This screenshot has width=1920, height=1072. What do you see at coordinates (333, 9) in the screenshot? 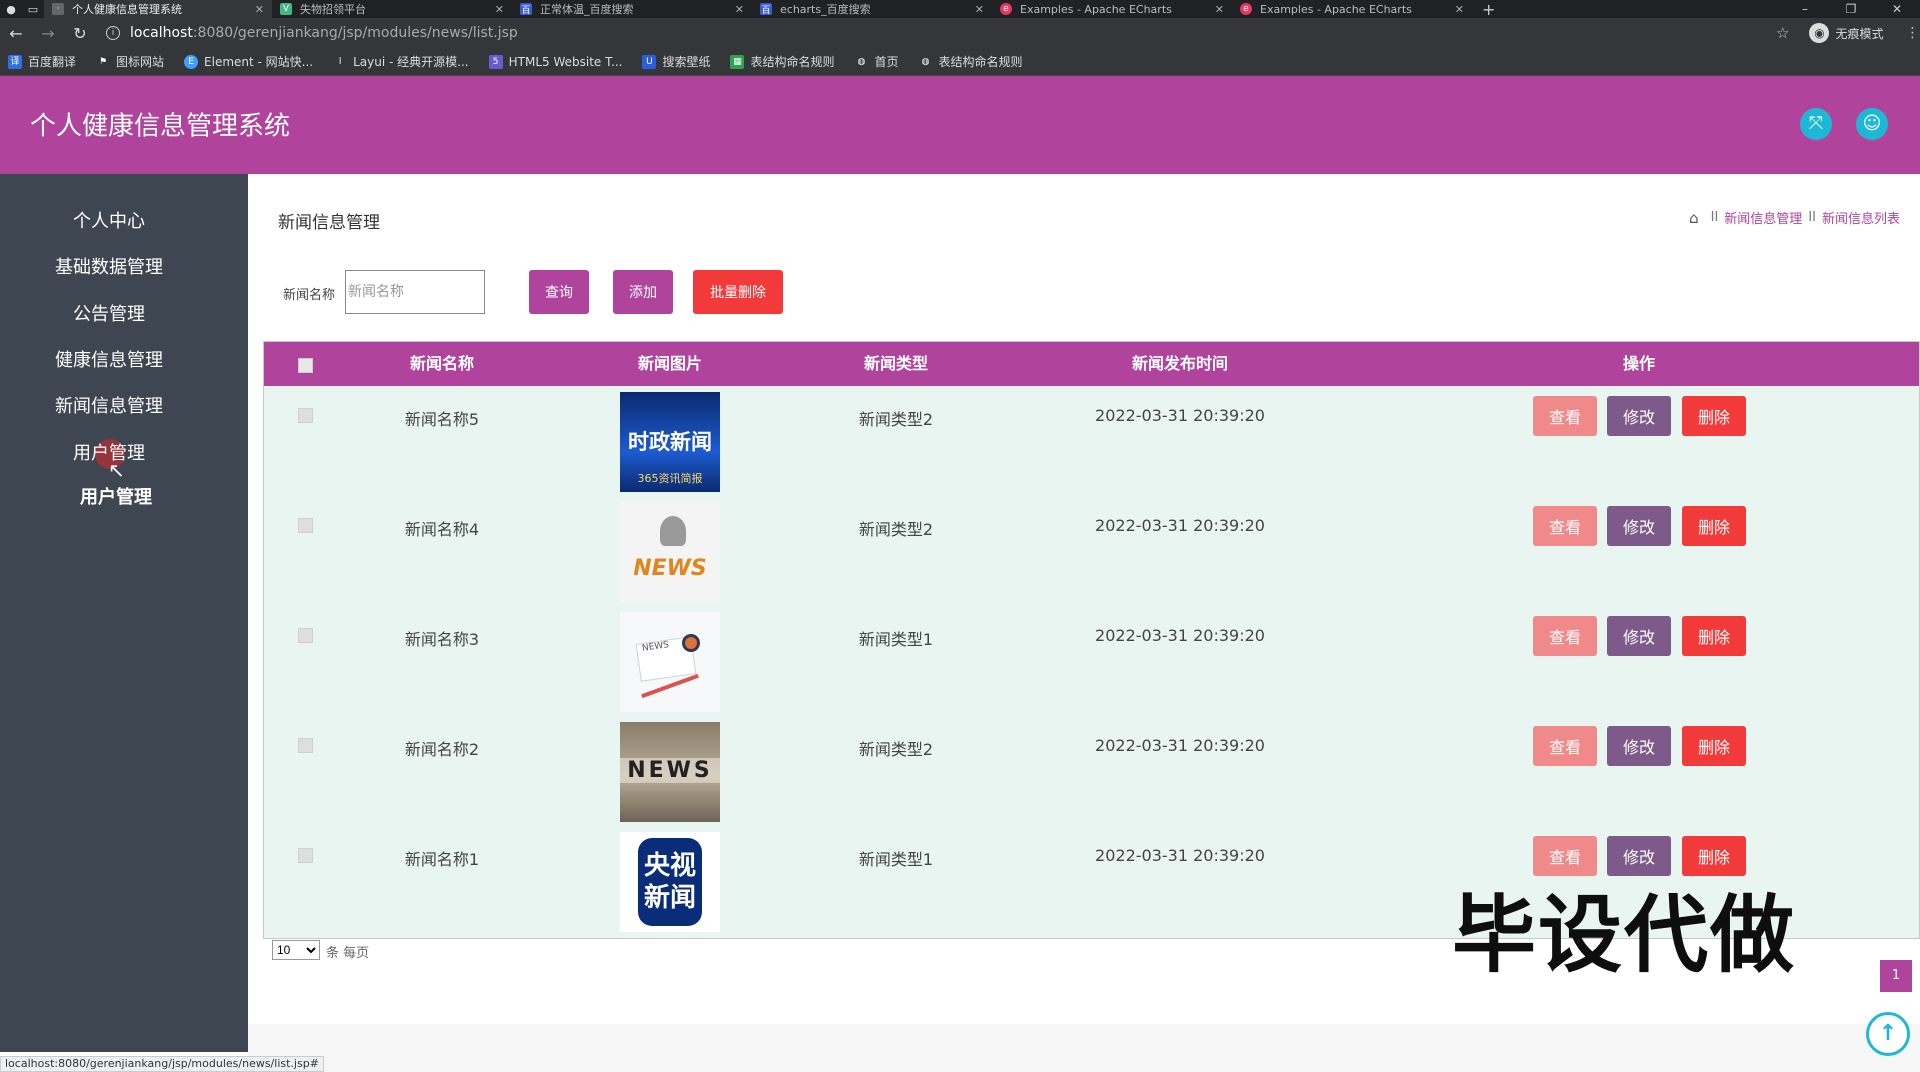
I see `tab-label: 失物招领平台` at bounding box center [333, 9].